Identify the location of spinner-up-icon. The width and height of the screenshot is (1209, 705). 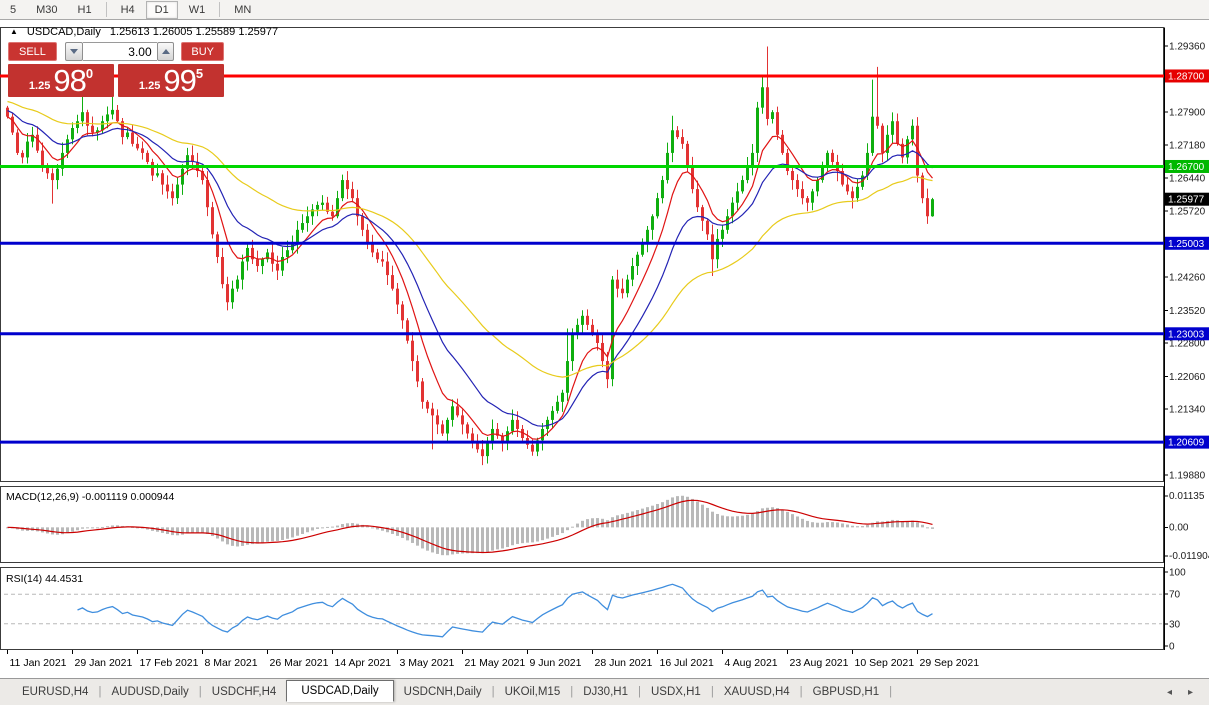
(165, 51).